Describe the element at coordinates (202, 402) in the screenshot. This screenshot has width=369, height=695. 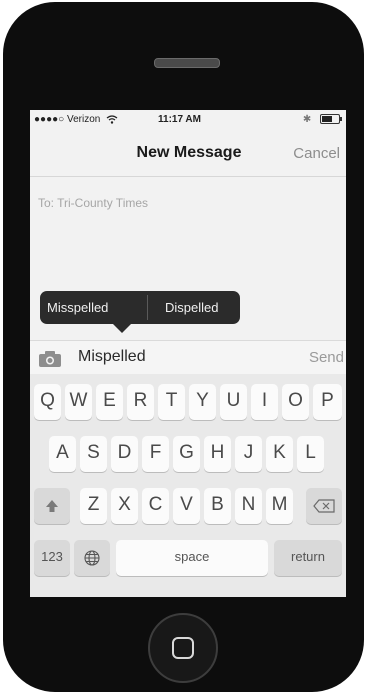
I see `key-y: Y` at that location.